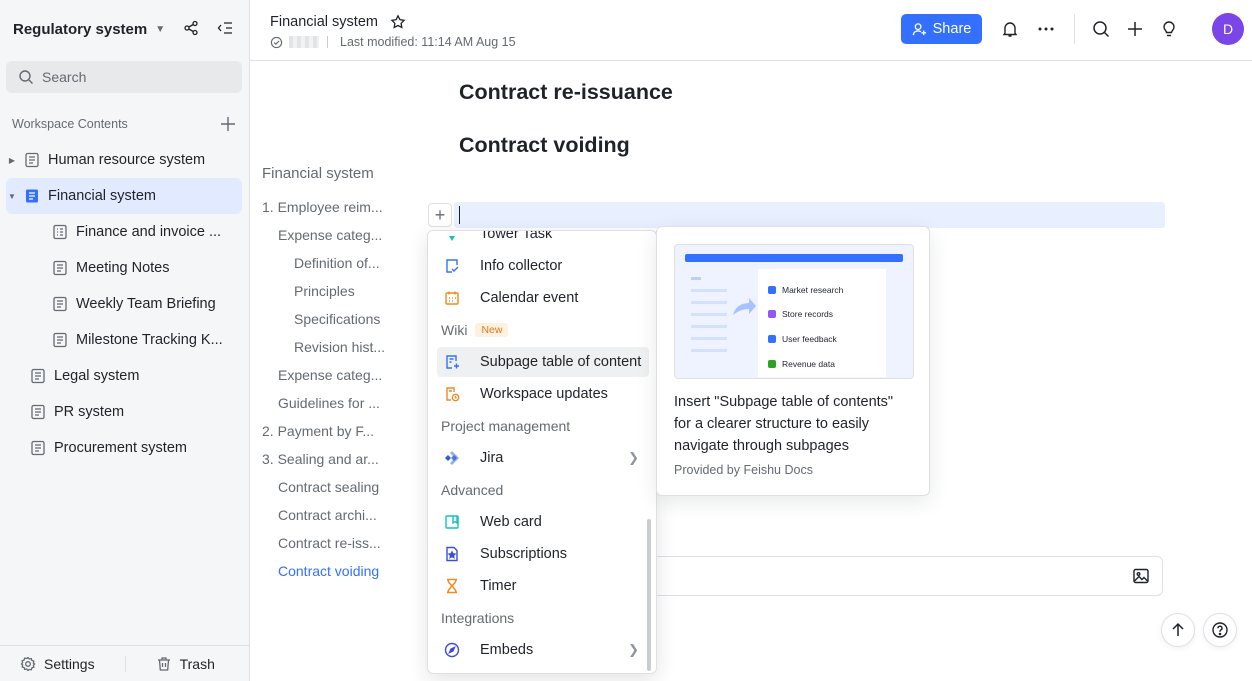 This screenshot has height=681, width=1252. I want to click on help-icon, so click(1220, 630).